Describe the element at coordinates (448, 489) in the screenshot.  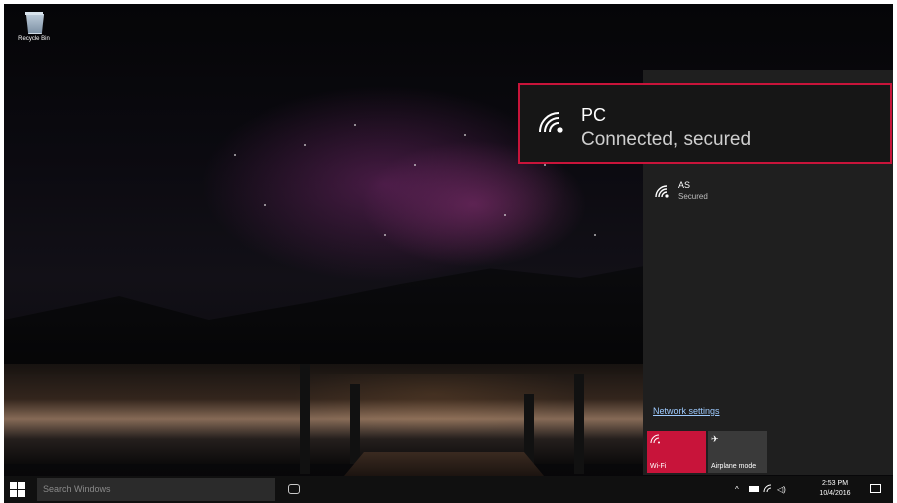
I see `taskbar: Search Windows ^ ◁) 2:53 PM 10/4/2016` at that location.